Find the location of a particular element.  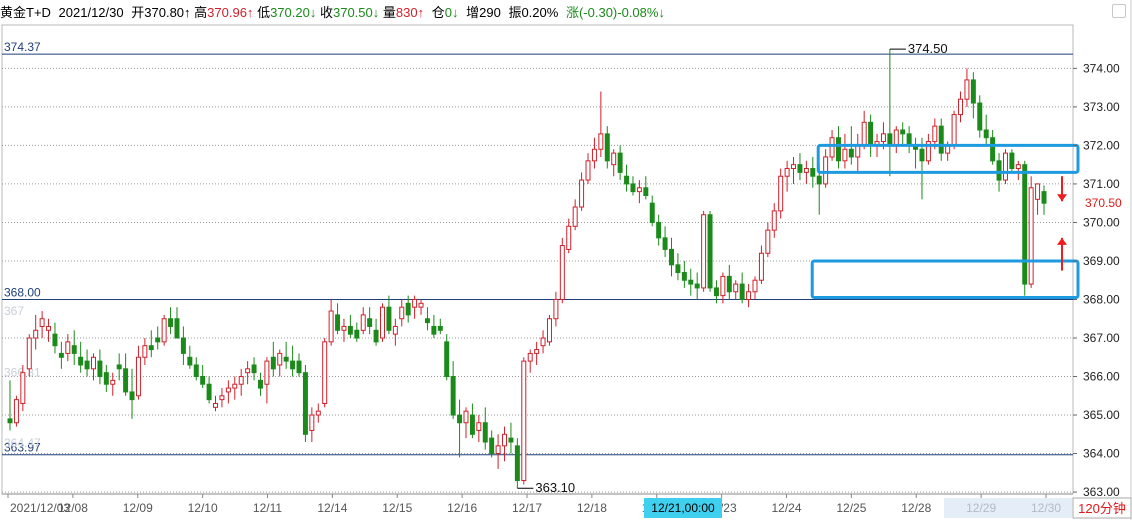

x-tick-label: 12/28 is located at coordinates (916, 508).